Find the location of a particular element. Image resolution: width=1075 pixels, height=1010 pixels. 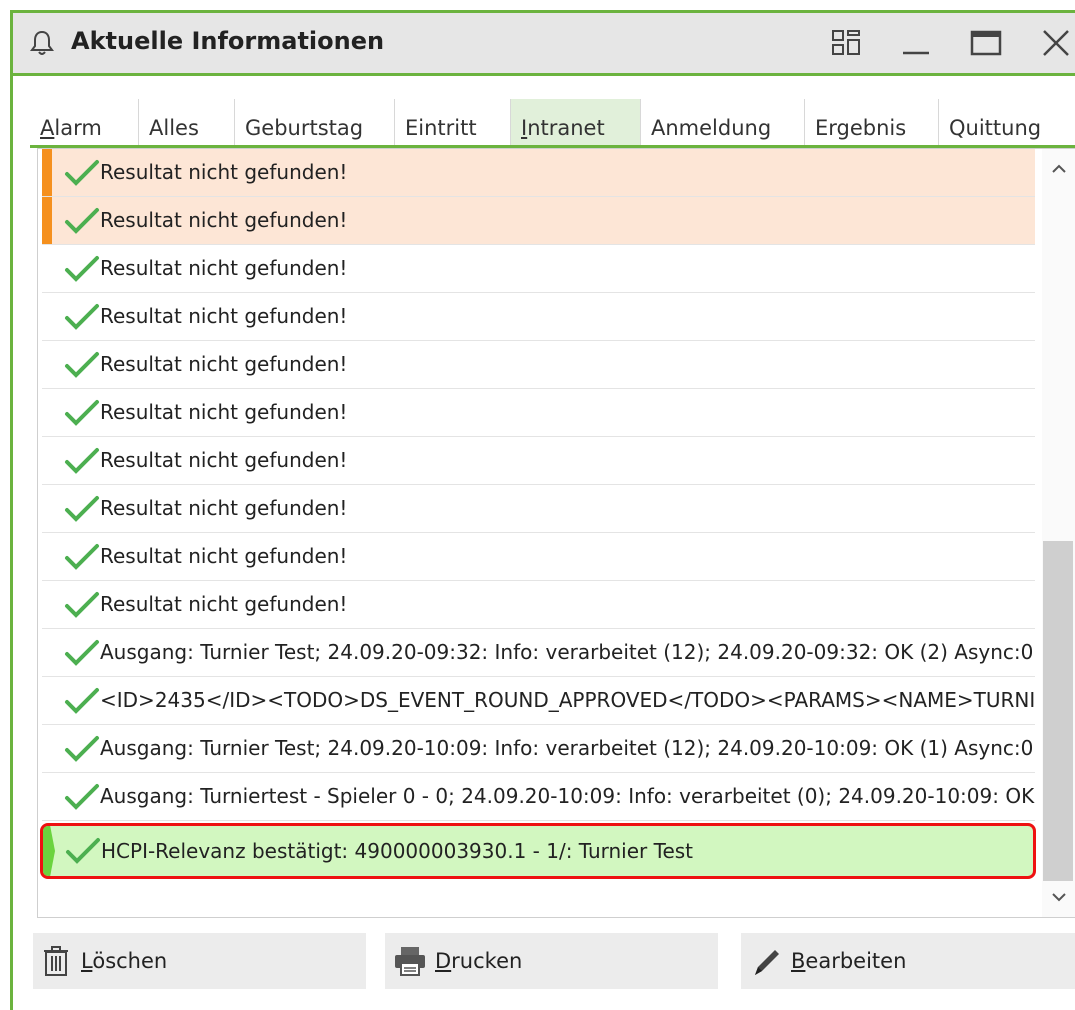

tab-ergebnis: Ergebnis is located at coordinates (871, 122).